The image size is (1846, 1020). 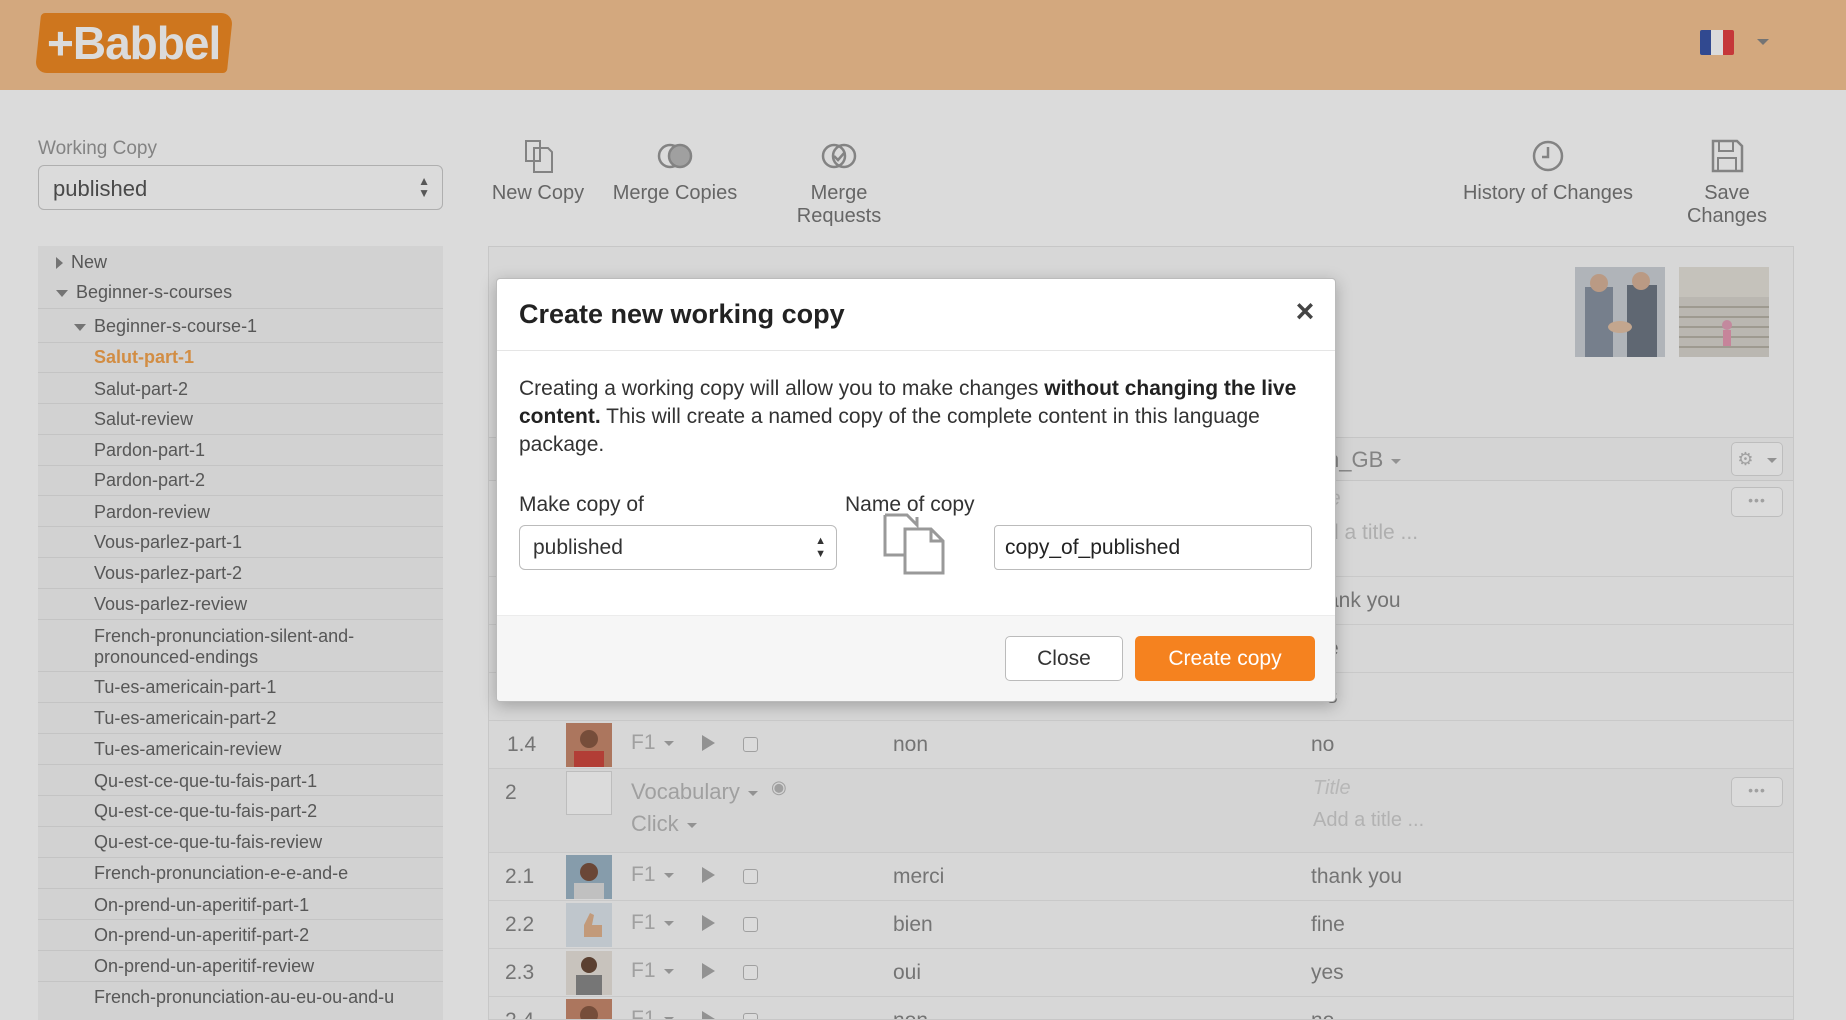 What do you see at coordinates (910, 504) in the screenshot?
I see `name-of-copy-label: Name of copy` at bounding box center [910, 504].